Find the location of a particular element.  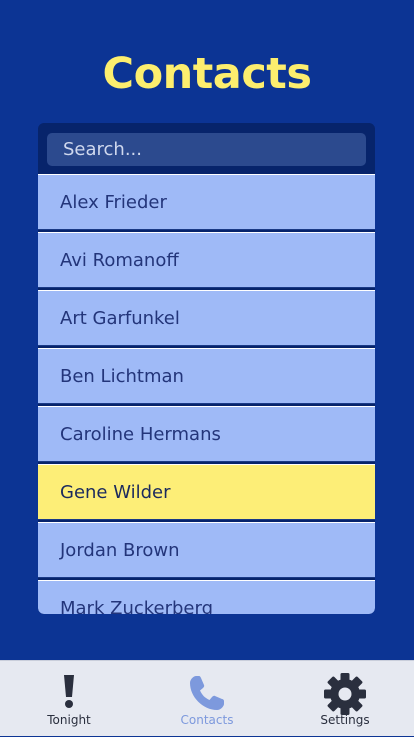

contact-row: Jordan Brown is located at coordinates (206, 550).